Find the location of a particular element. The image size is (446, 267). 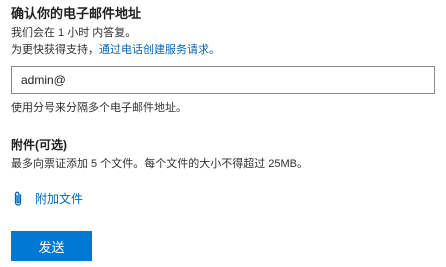

send-button: 发送 is located at coordinates (51, 246).